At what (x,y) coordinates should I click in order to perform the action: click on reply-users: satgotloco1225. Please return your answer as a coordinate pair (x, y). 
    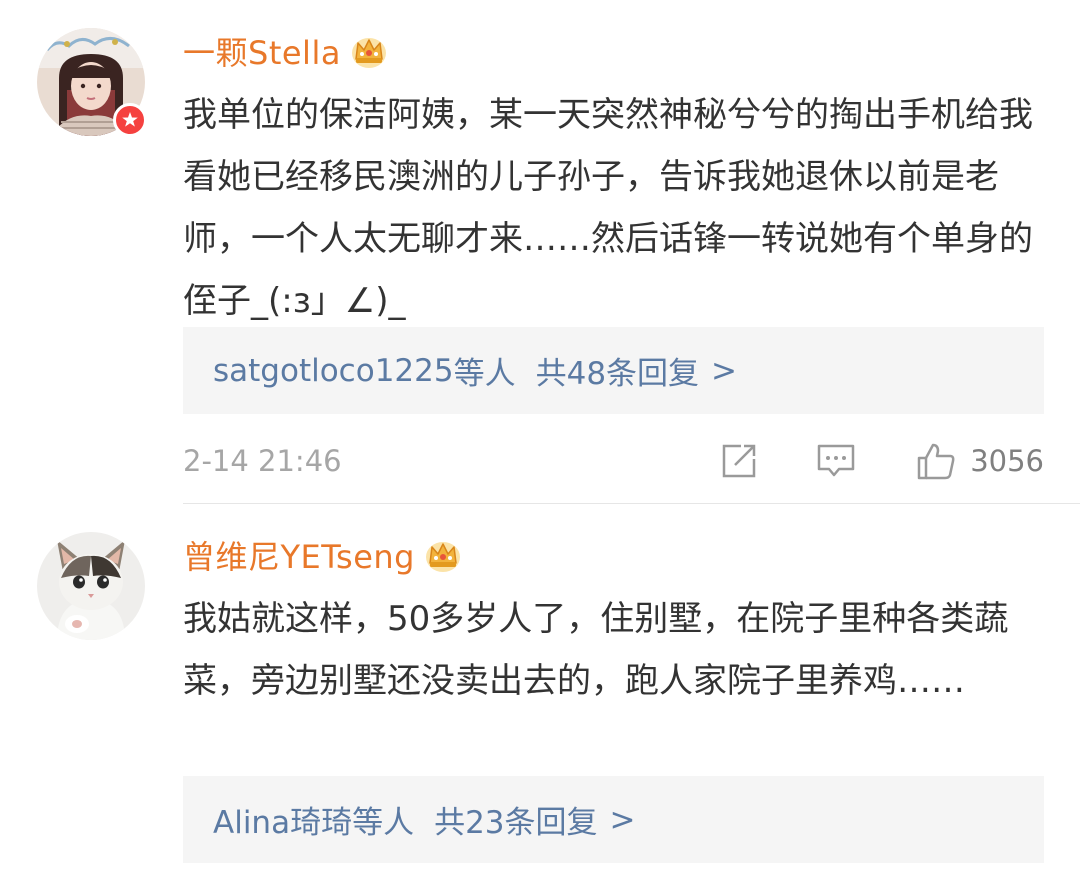
    Looking at the image, I should click on (333, 371).